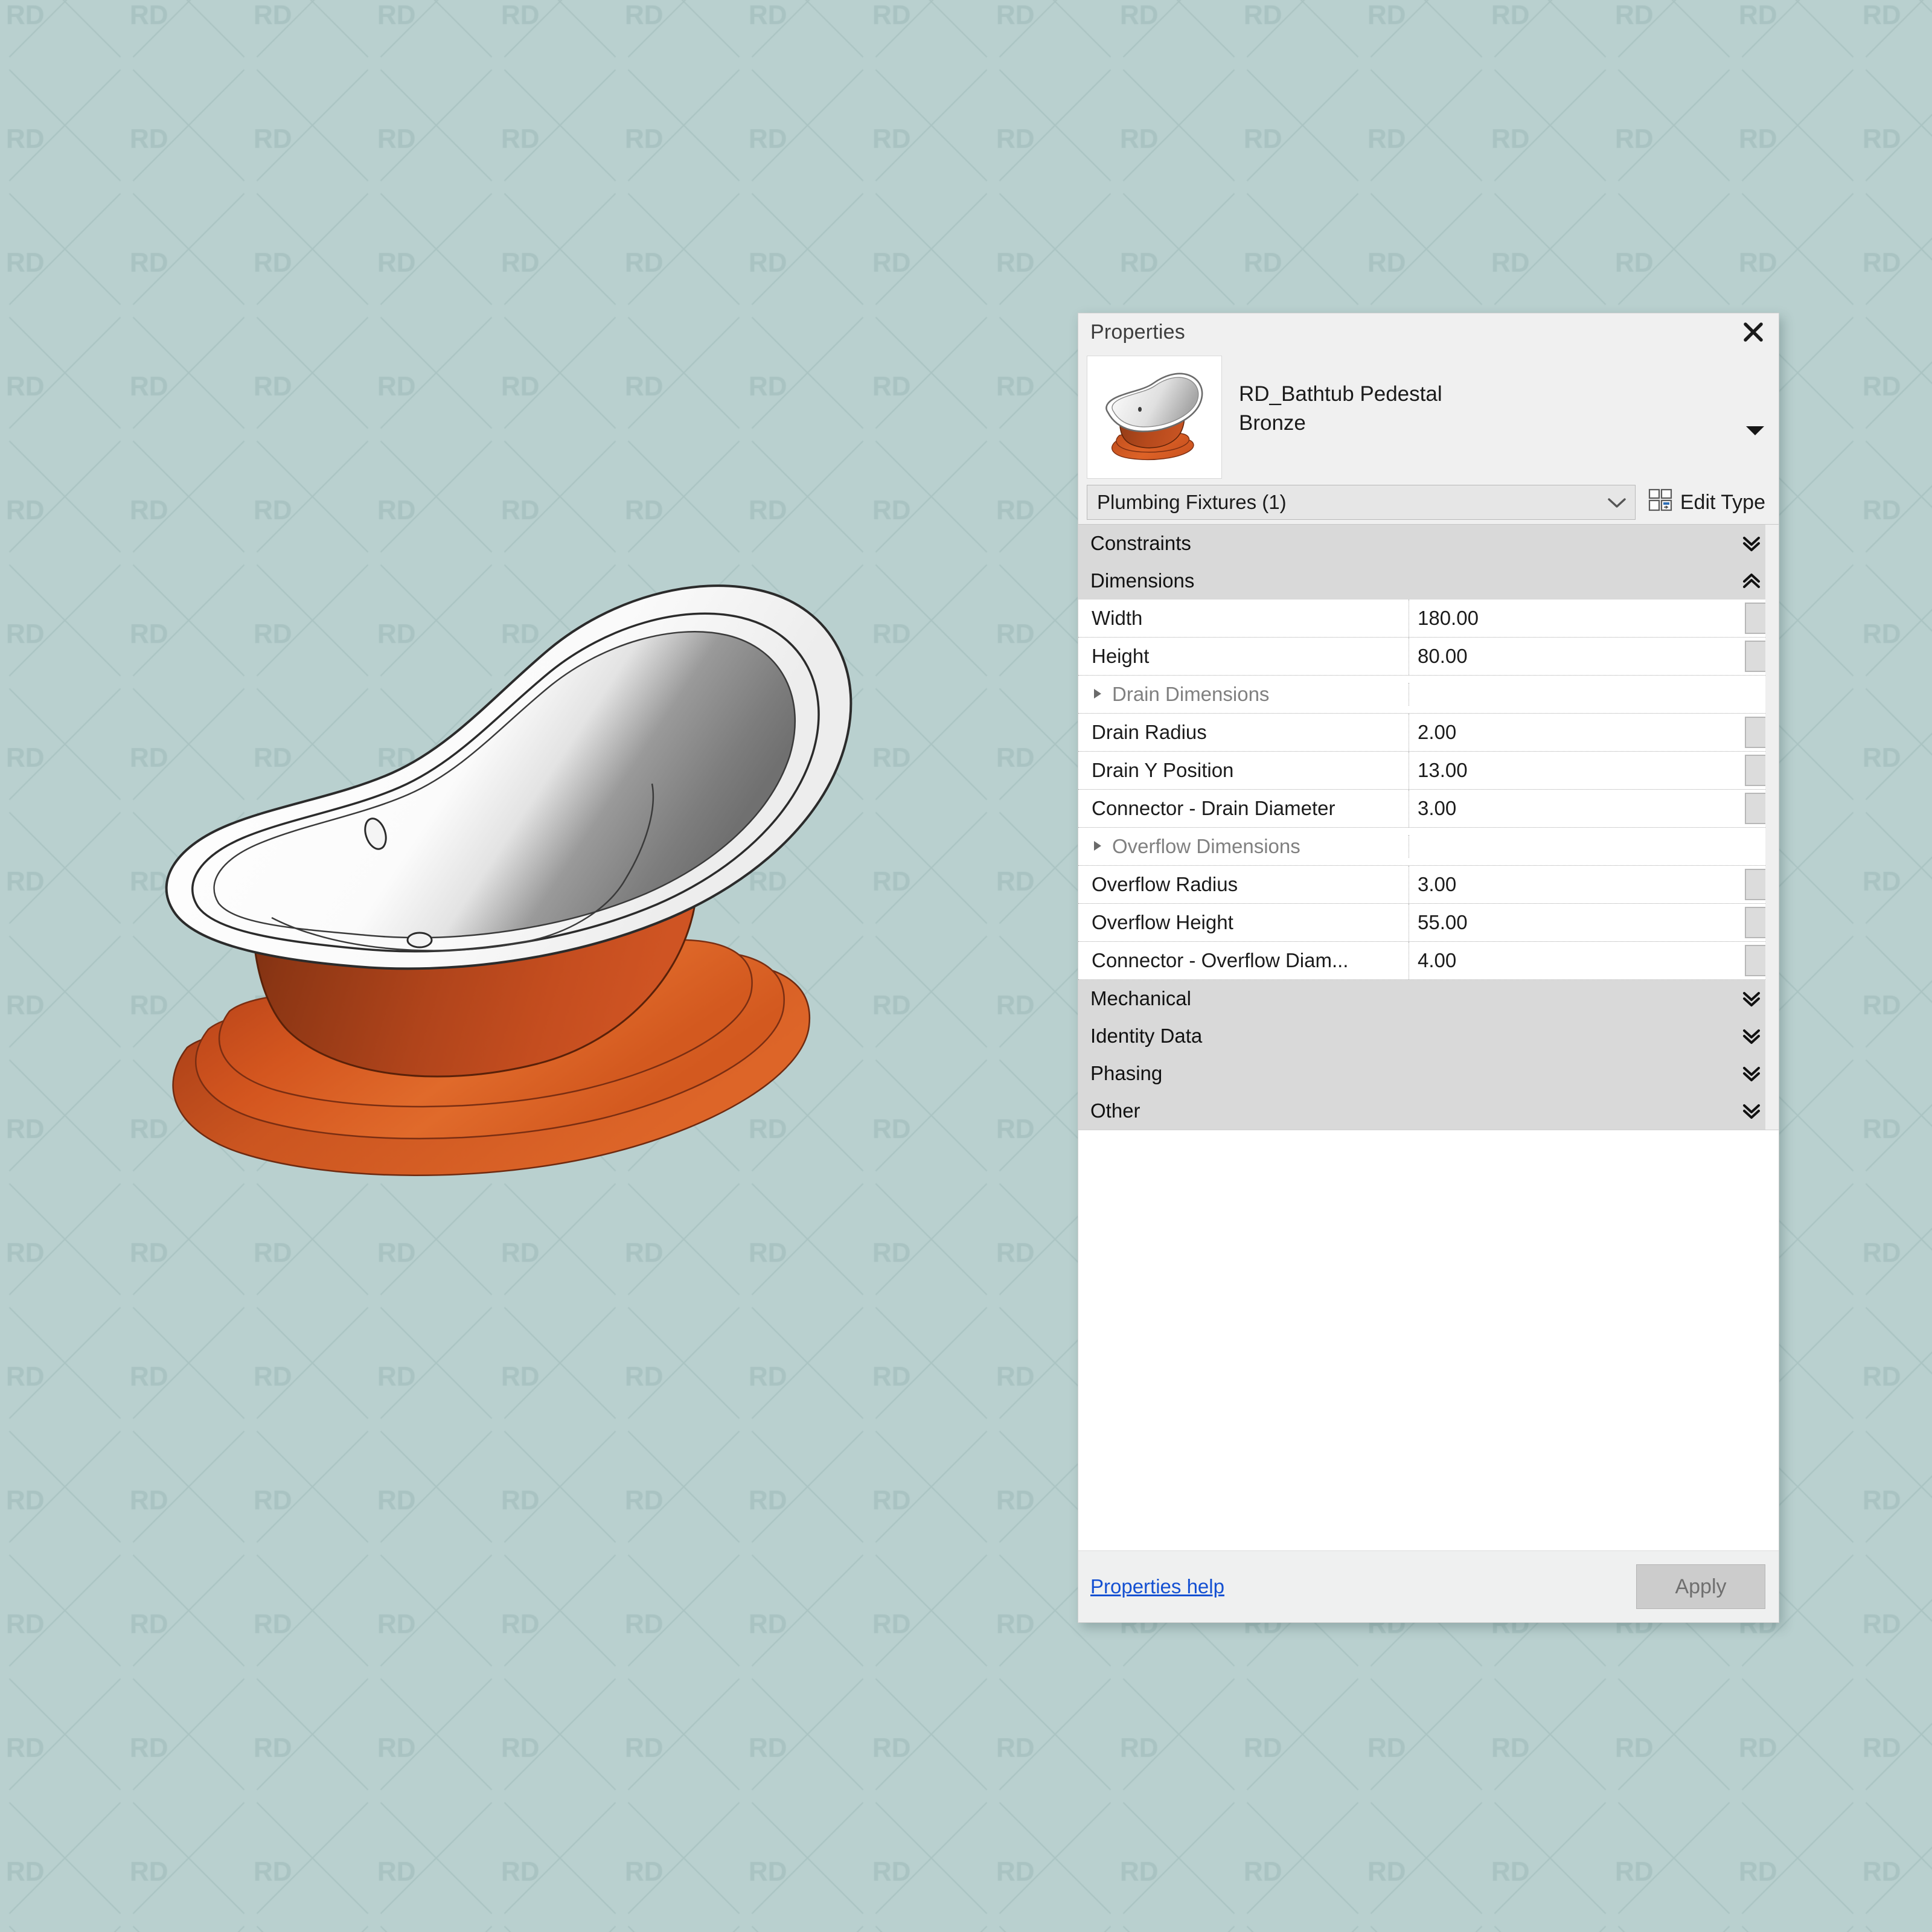  What do you see at coordinates (1146, 1036) in the screenshot?
I see `parameter-group-label: Identity Data` at bounding box center [1146, 1036].